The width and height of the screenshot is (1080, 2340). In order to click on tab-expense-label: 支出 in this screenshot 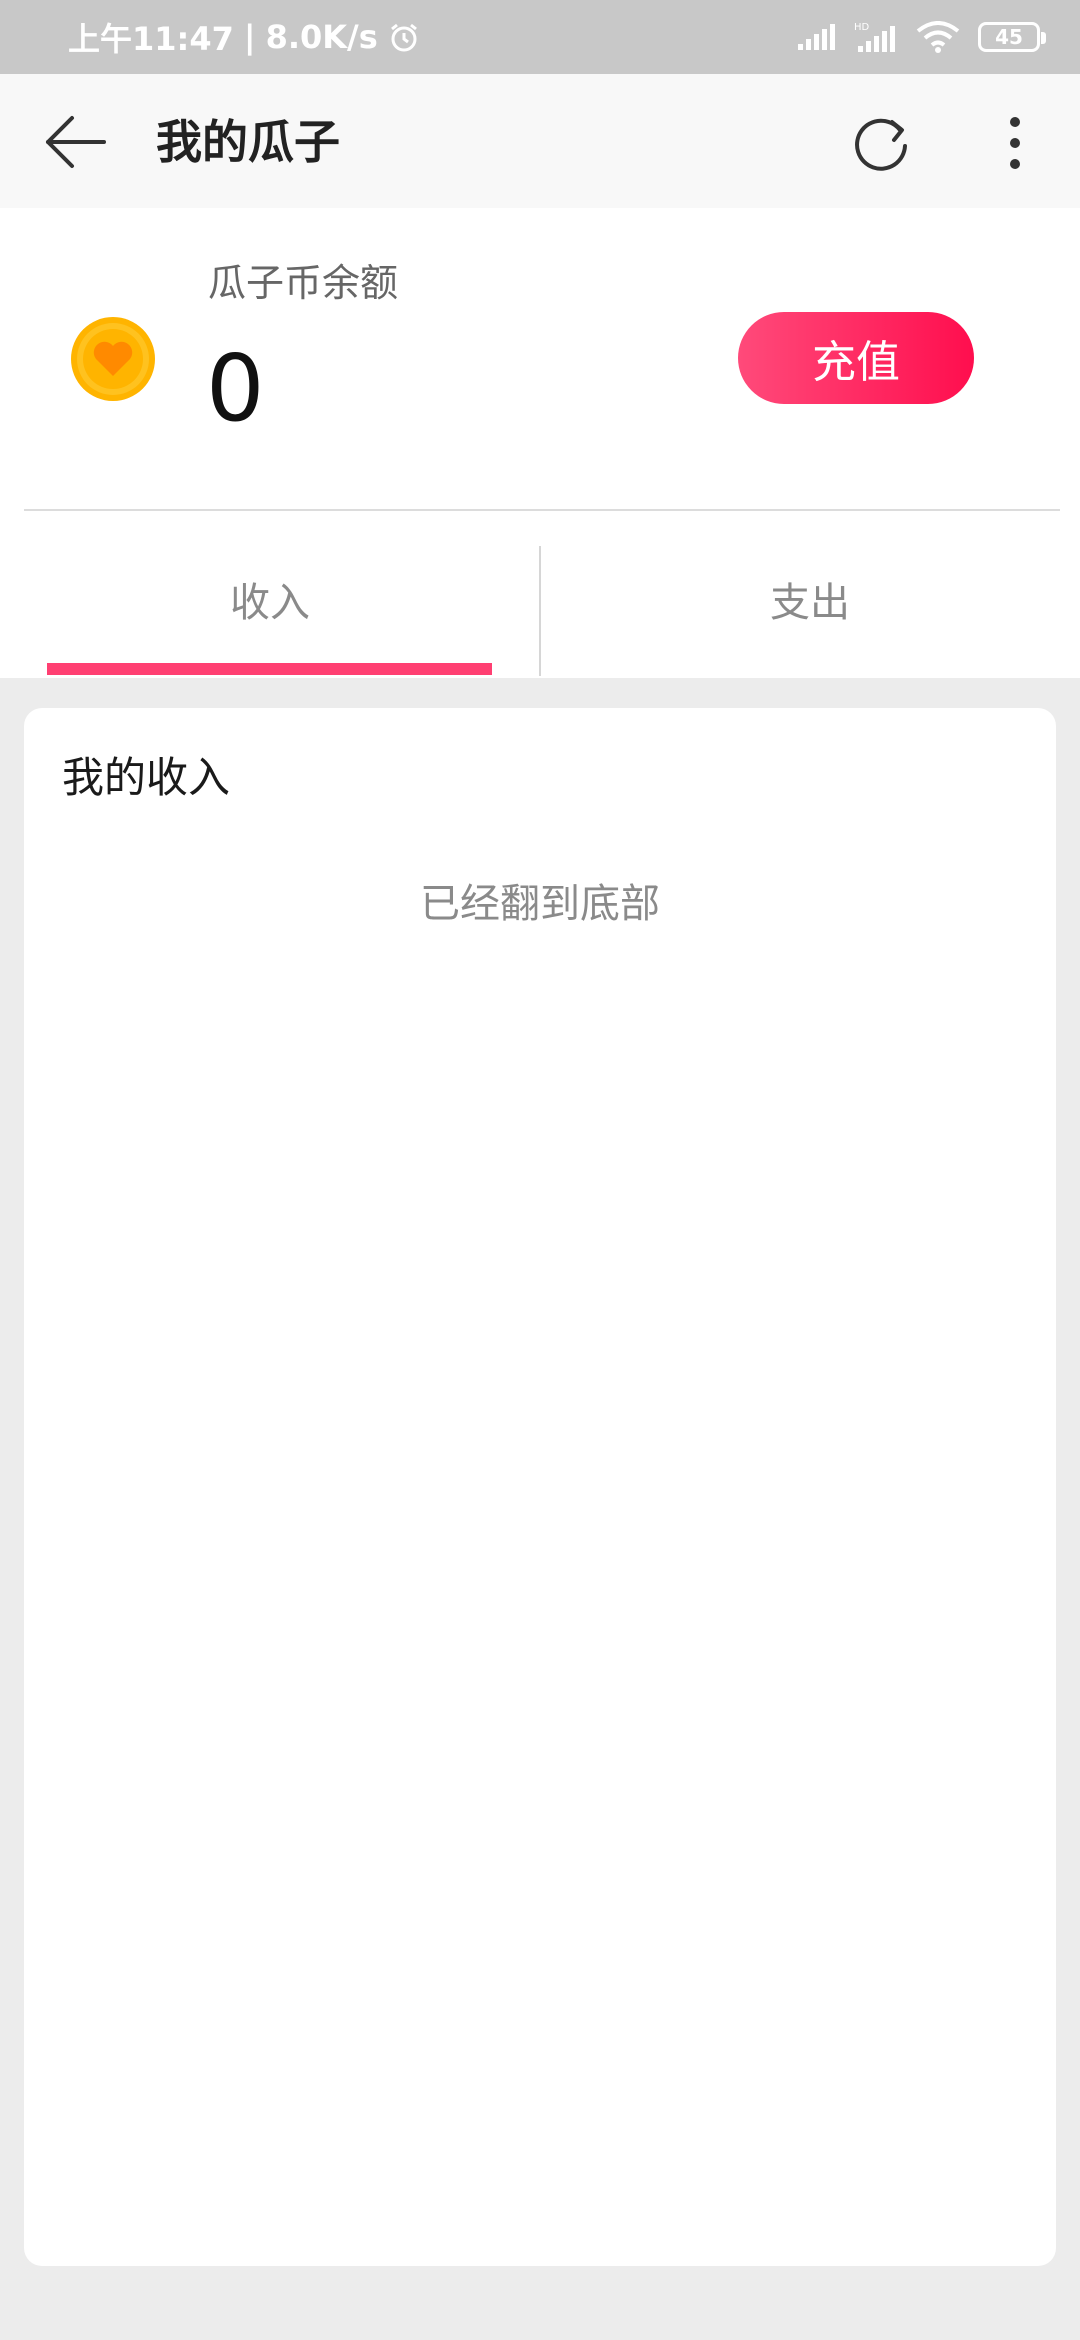, I will do `click(810, 603)`.